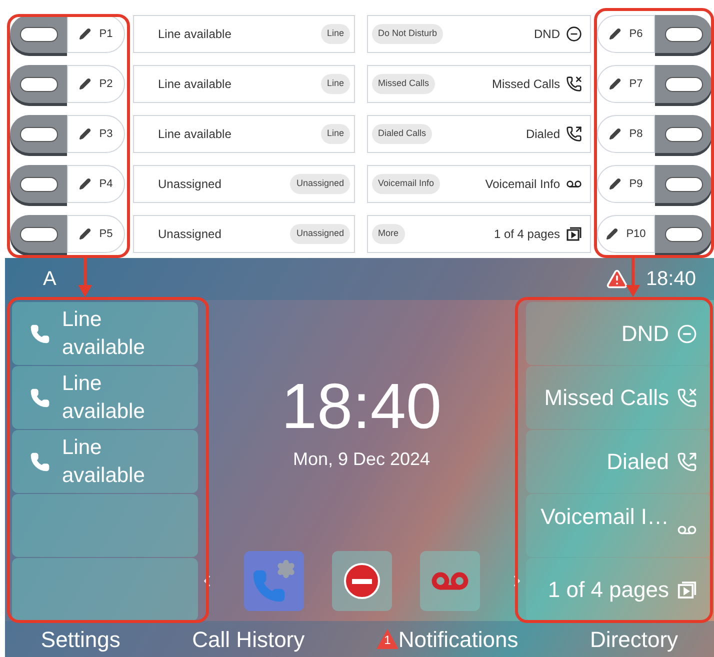 The height and width of the screenshot is (657, 714). I want to click on key-description: 1 of 4 pages, so click(526, 234).